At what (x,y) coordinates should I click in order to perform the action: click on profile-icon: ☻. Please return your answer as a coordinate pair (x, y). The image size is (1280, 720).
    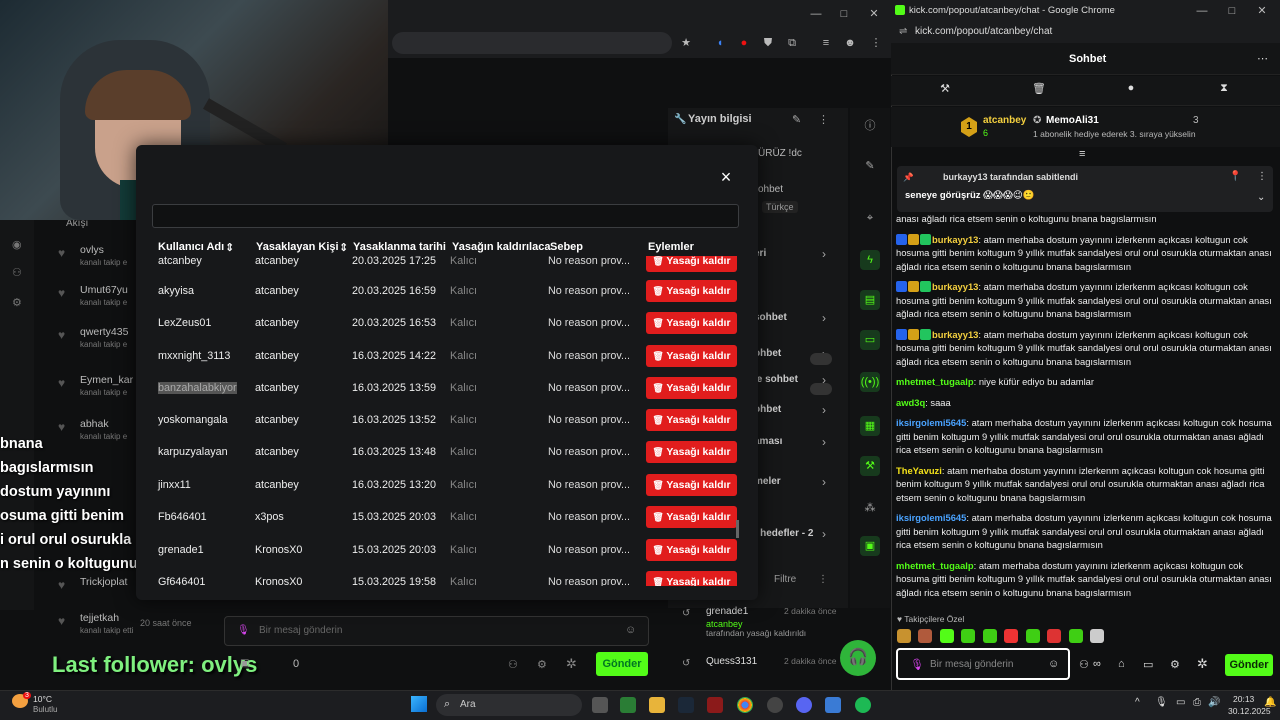
    Looking at the image, I should click on (850, 43).